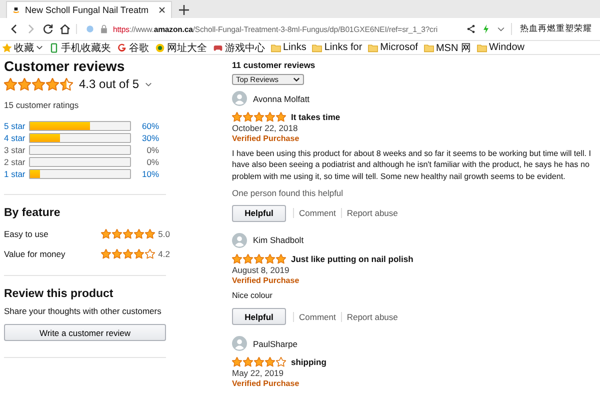 The width and height of the screenshot is (600, 400). I want to click on review-title: shipping, so click(308, 362).